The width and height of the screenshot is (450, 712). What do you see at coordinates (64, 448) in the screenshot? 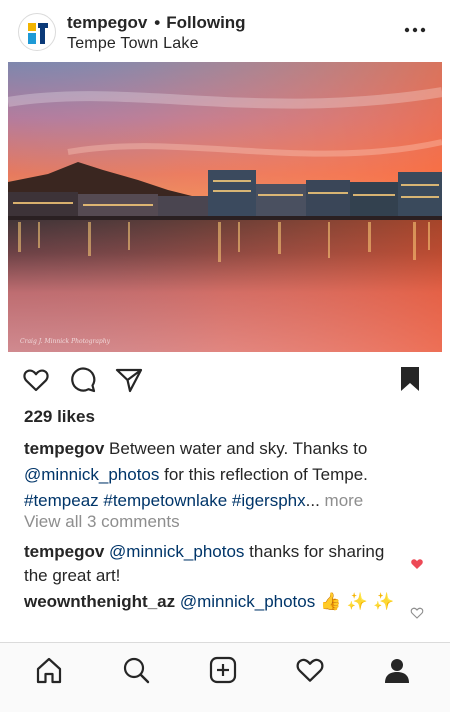
I see `caption-username: tempegov` at bounding box center [64, 448].